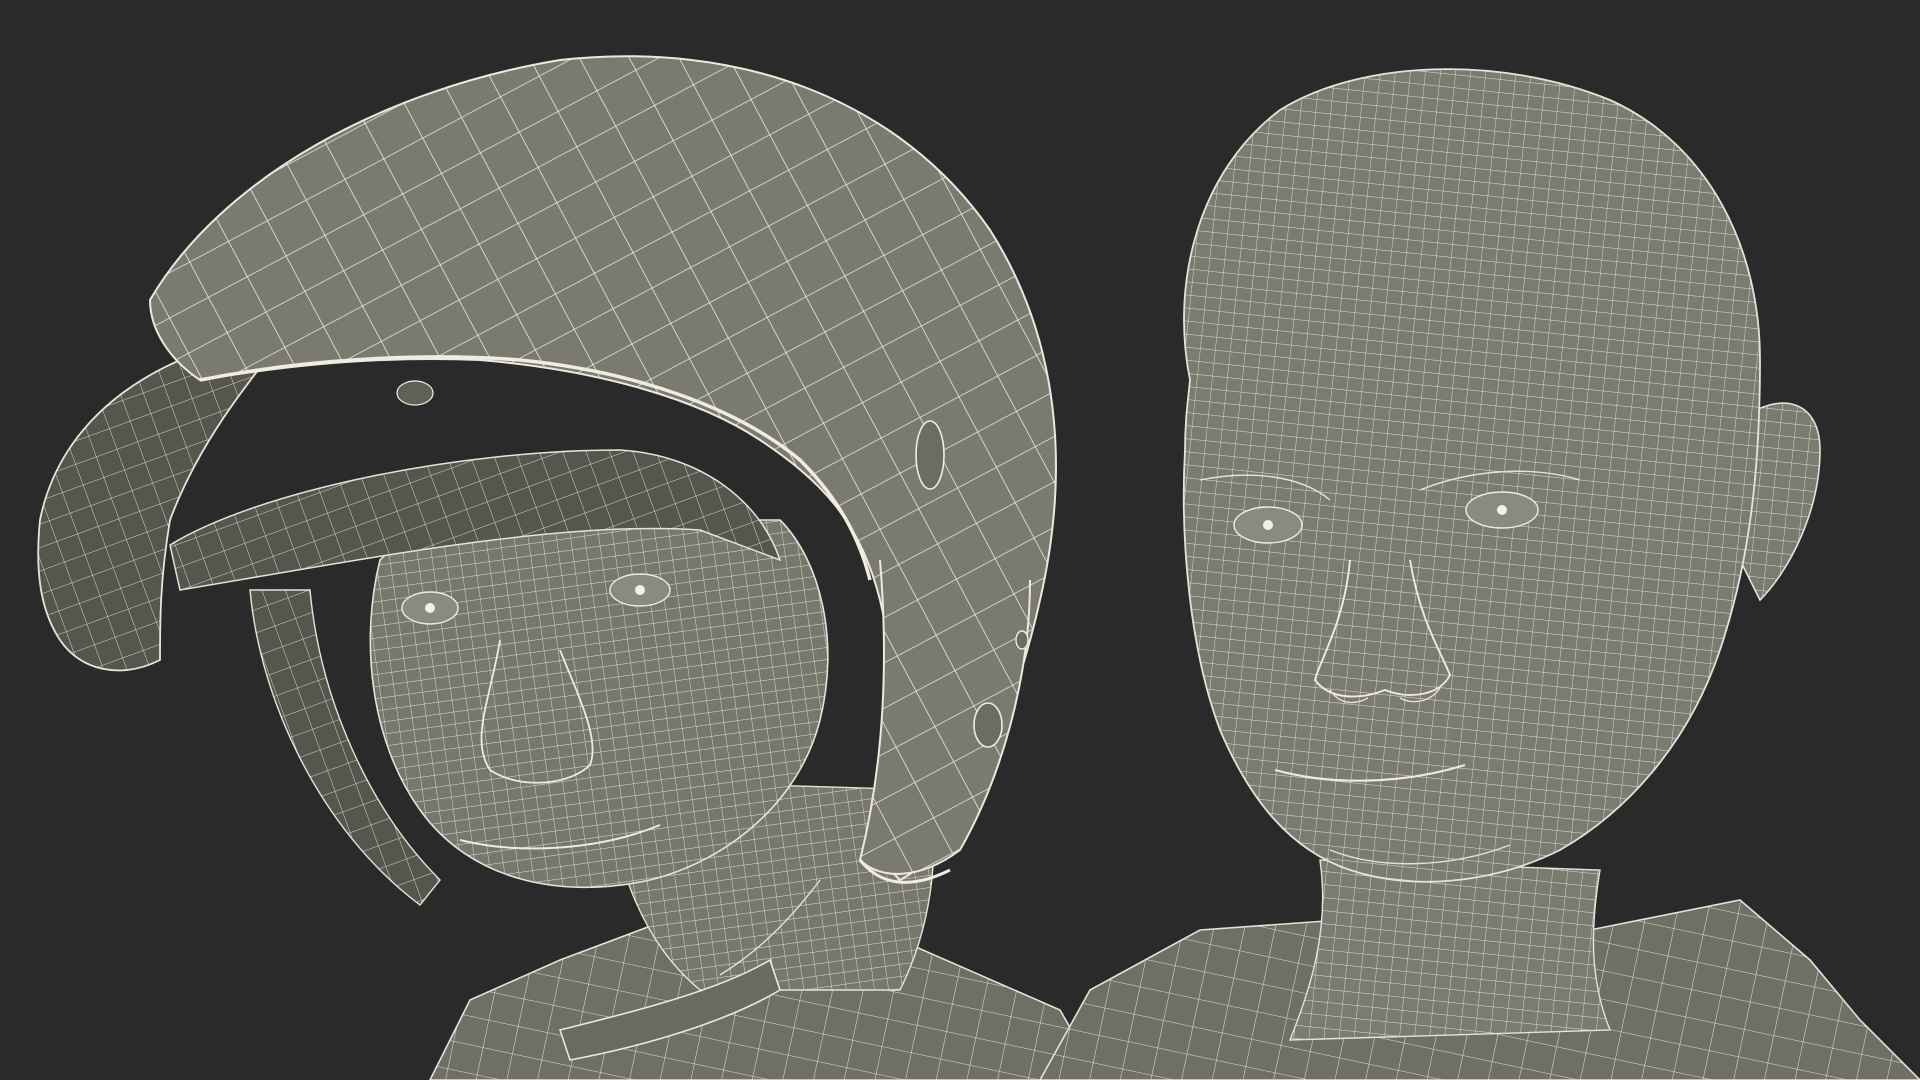  Describe the element at coordinates (944, 717) in the screenshot. I see `helmet-side-edge` at that location.